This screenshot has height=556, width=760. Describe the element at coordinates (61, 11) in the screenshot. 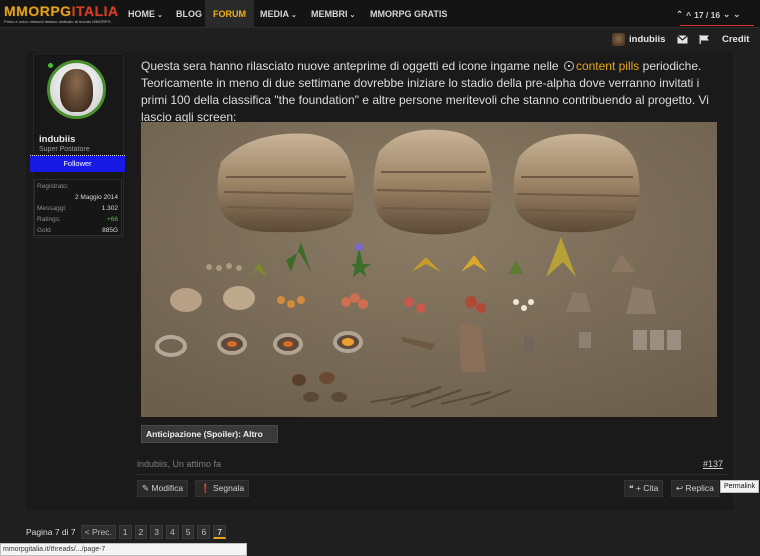

I see `logo-wordmark: MMORPGITALIA` at that location.